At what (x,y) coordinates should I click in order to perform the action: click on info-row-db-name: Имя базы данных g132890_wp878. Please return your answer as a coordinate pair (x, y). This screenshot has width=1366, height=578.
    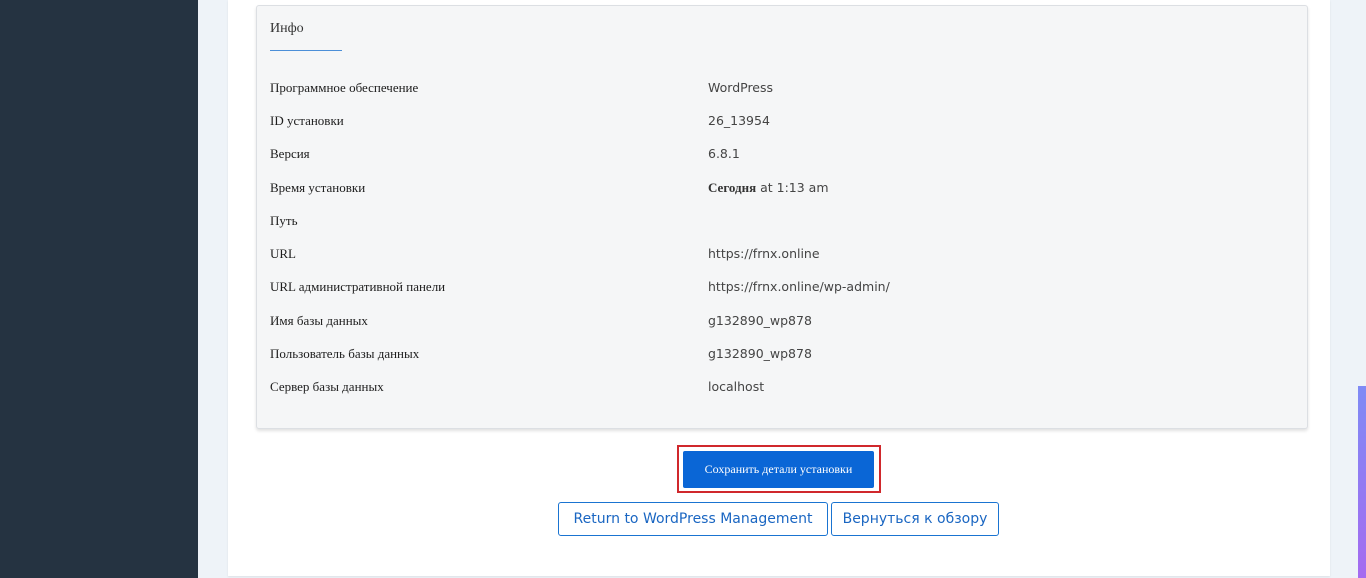
    Looking at the image, I should click on (780, 322).